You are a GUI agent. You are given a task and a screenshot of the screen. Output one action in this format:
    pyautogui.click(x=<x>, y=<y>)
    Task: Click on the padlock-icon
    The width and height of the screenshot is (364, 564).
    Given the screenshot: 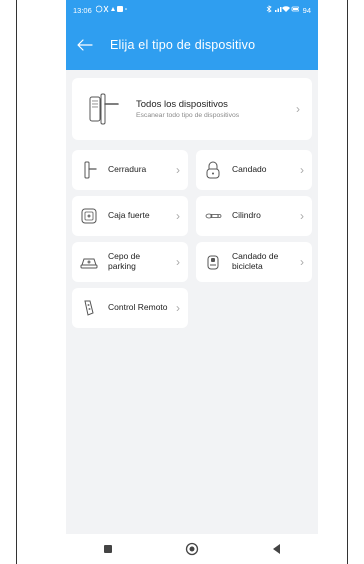 What is the action you would take?
    pyautogui.click(x=213, y=170)
    